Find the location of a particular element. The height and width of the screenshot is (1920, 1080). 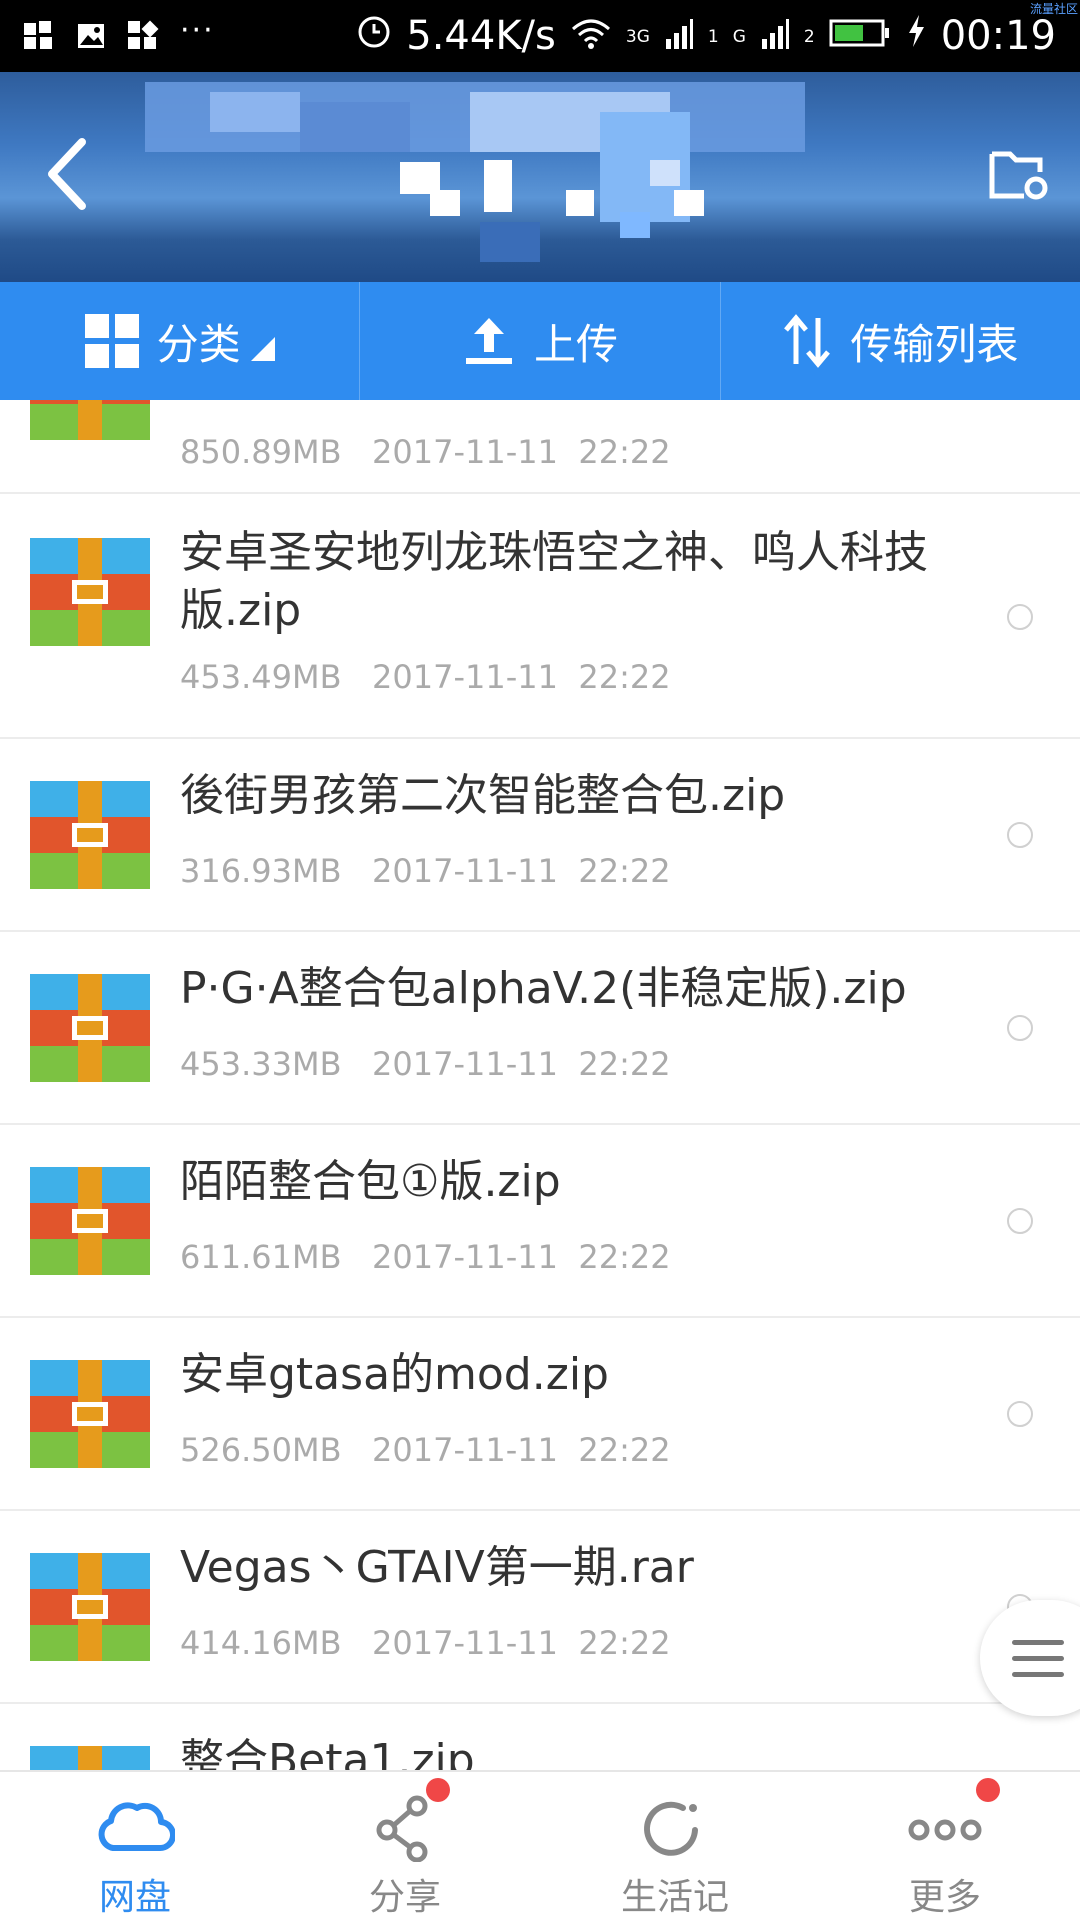

sim1-label: 1 is located at coordinates (713, 37).